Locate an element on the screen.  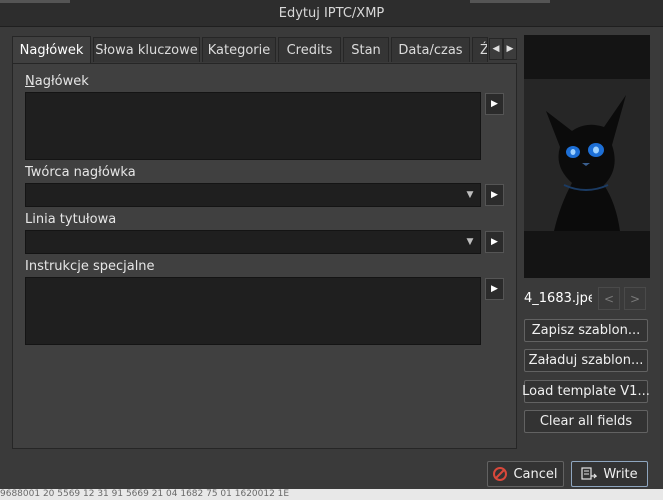
next-image-button: > is located at coordinates (635, 298).